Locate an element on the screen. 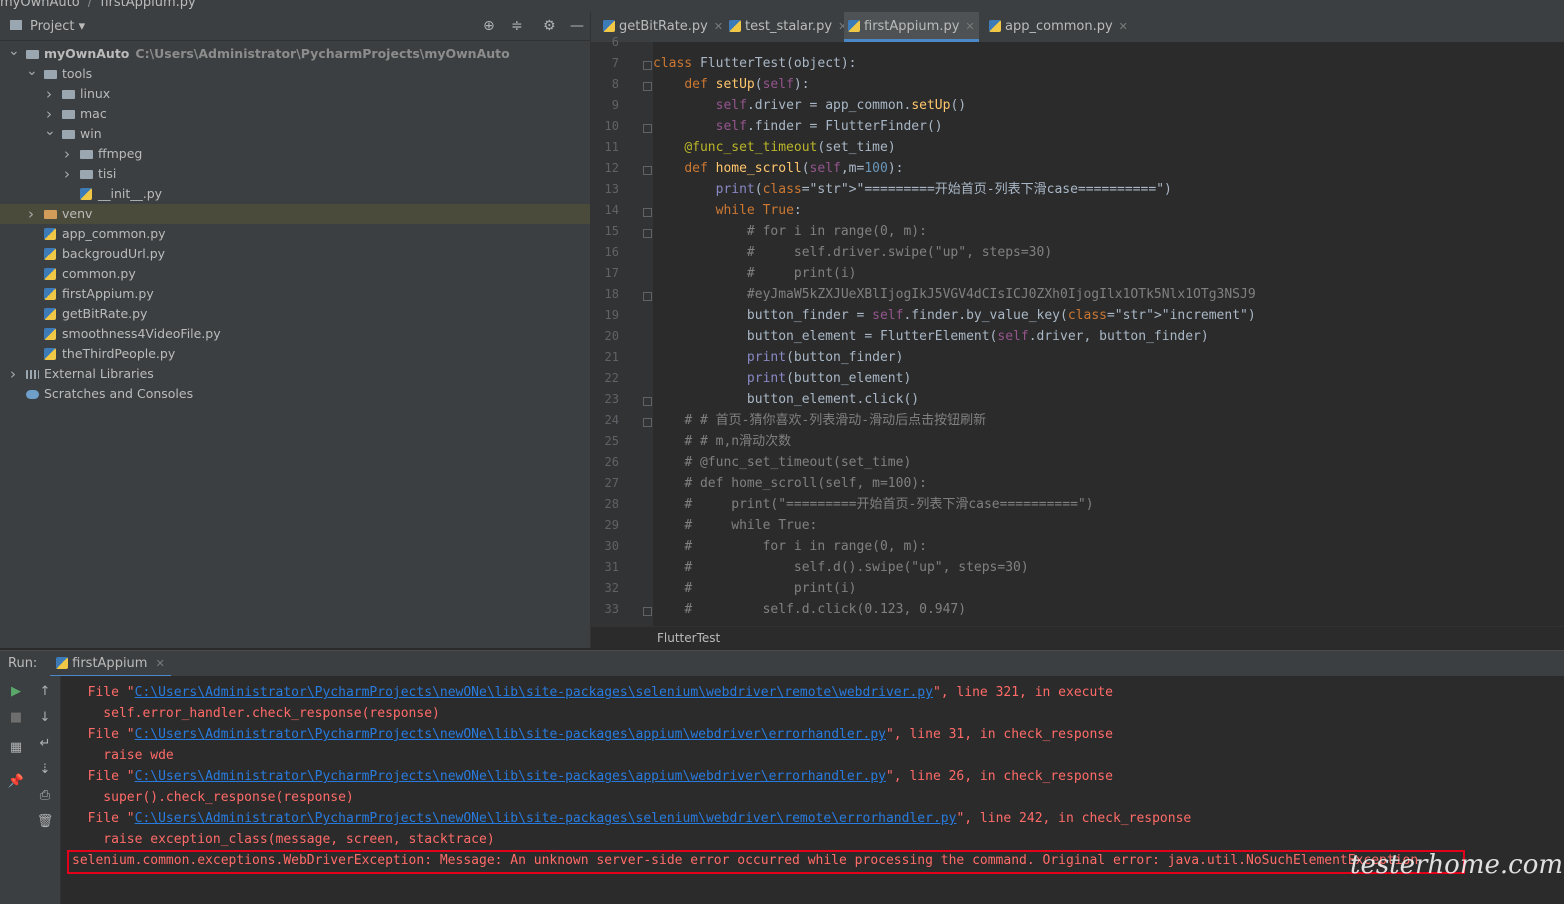 Image resolution: width=1564 pixels, height=904 pixels. tree-item: › tisi is located at coordinates (295, 174).